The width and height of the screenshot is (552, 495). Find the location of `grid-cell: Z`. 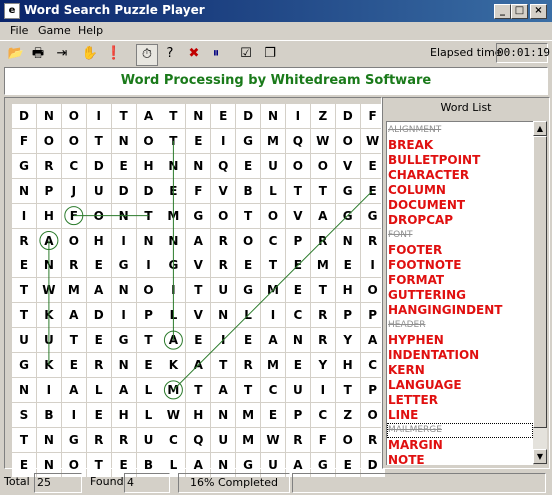

grid-cell: Z is located at coordinates (322, 116).